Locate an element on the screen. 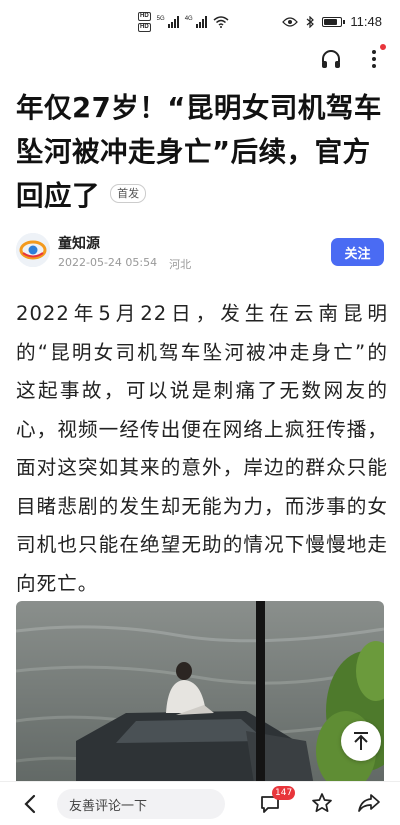 This screenshot has height=825, width=400. author-logo-icon is located at coordinates (33, 250).